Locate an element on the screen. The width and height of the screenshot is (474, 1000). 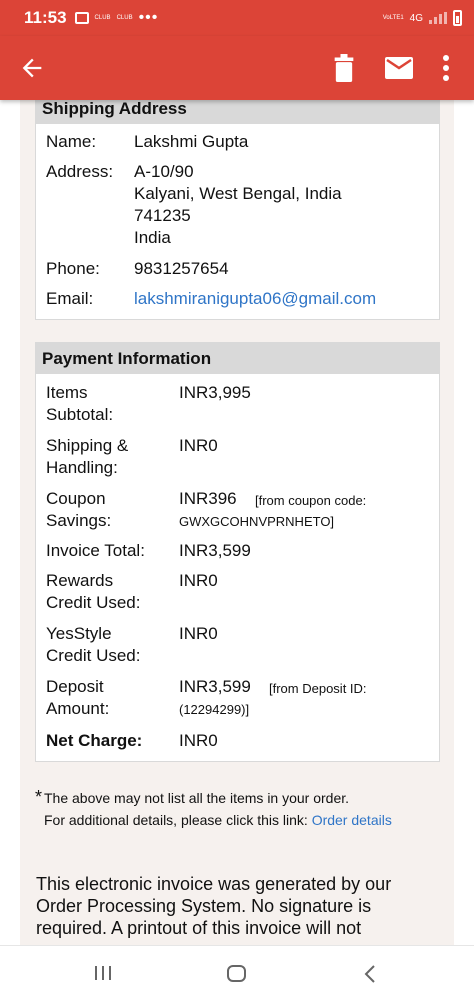
back-nav-icon is located at coordinates (370, 974).